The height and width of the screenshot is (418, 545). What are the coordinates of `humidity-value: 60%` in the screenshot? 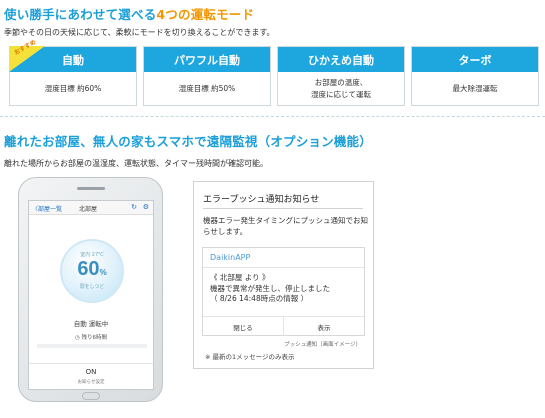 It's located at (92, 269).